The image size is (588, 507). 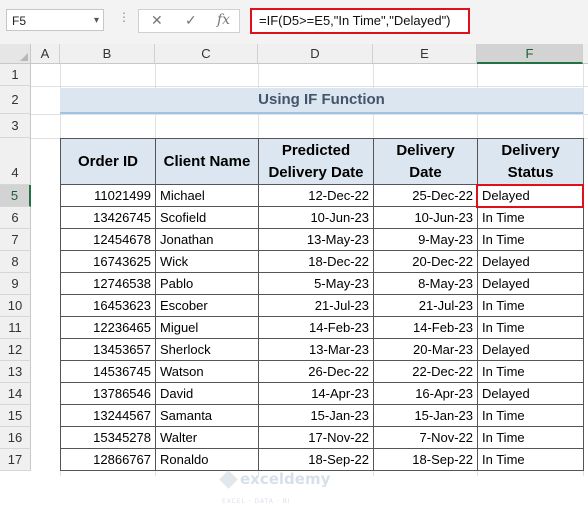 I want to click on client-name-cell: Samanta, so click(x=207, y=415).